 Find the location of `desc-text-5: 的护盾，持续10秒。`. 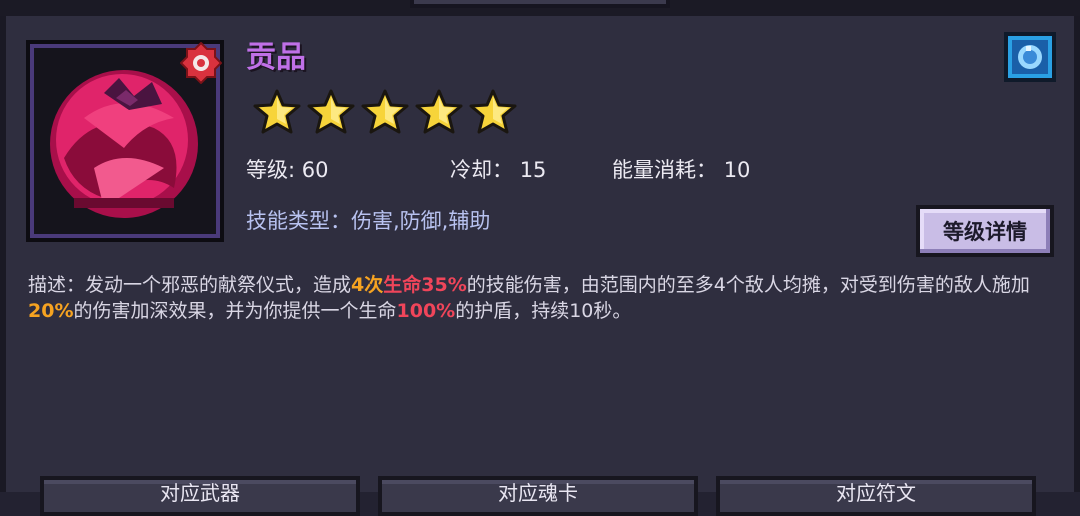

desc-text-5: 的护盾，持续10秒。 is located at coordinates (543, 311).